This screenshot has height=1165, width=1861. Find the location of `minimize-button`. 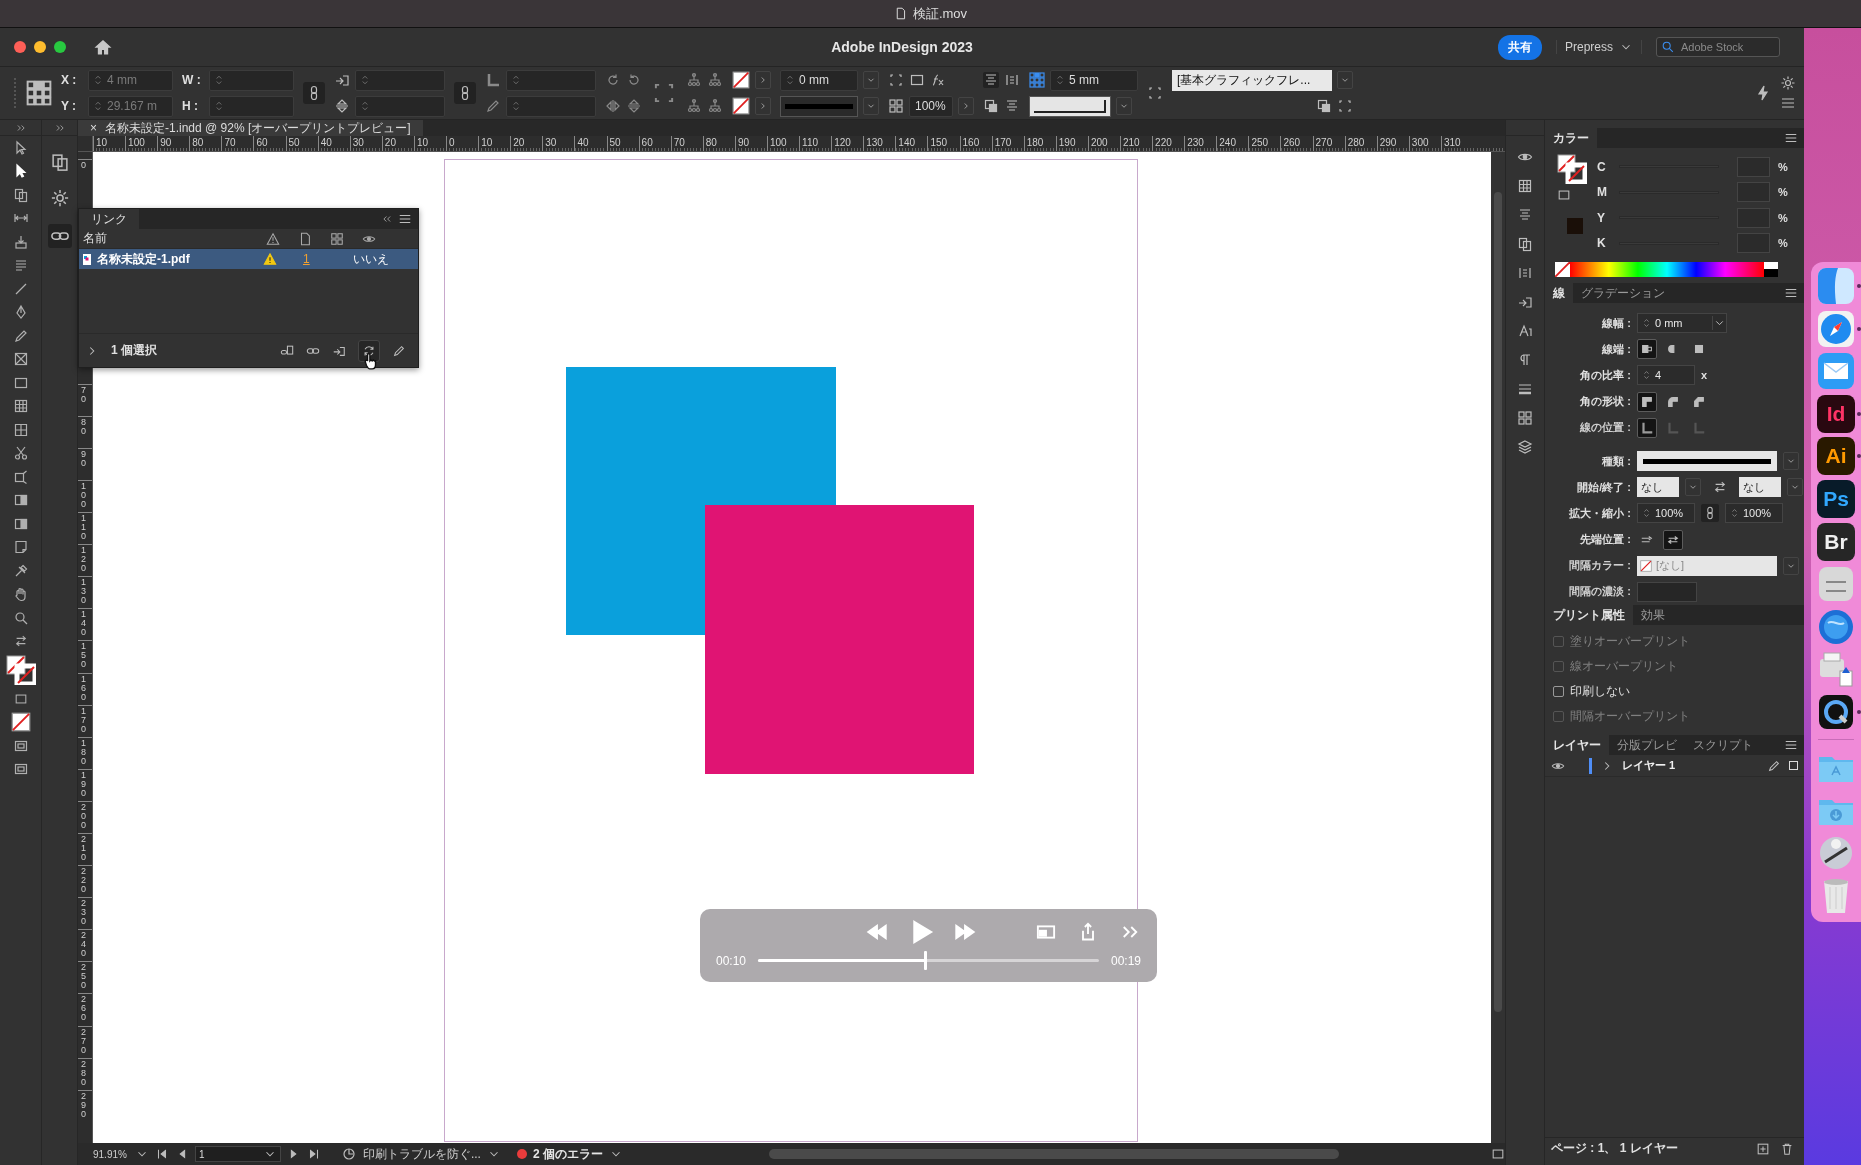

minimize-button is located at coordinates (40, 47).